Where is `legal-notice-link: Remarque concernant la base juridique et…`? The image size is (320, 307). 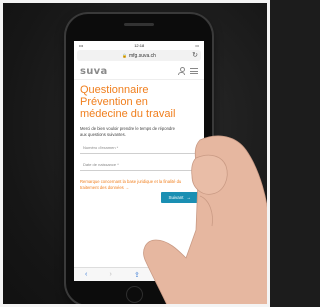
legal-notice-link: Remarque concernant la base juridique et… is located at coordinates (135, 184).